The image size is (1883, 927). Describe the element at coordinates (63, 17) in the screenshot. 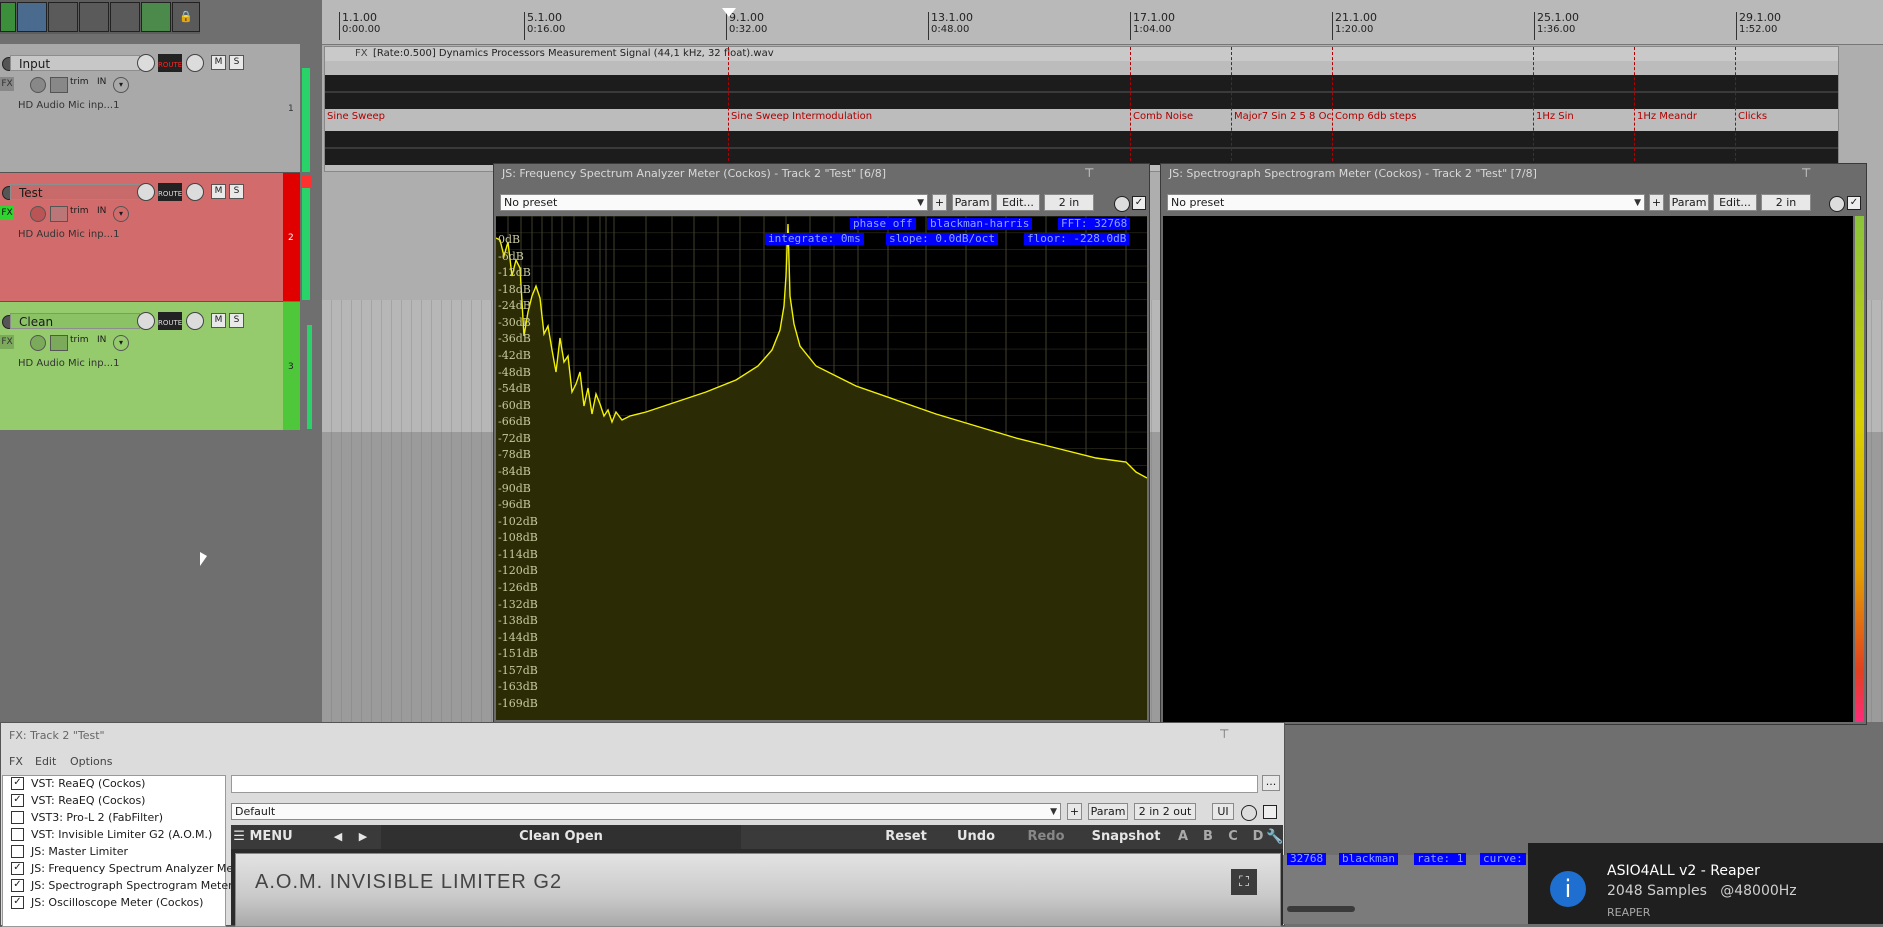

I see `ripple-edit-icon` at that location.